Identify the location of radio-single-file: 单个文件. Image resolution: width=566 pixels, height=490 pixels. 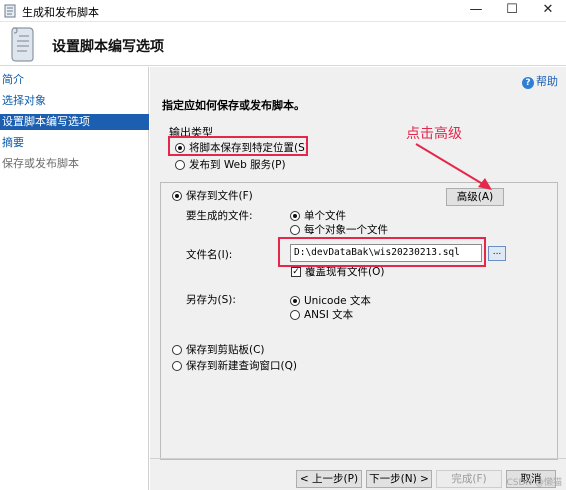
(318, 215).